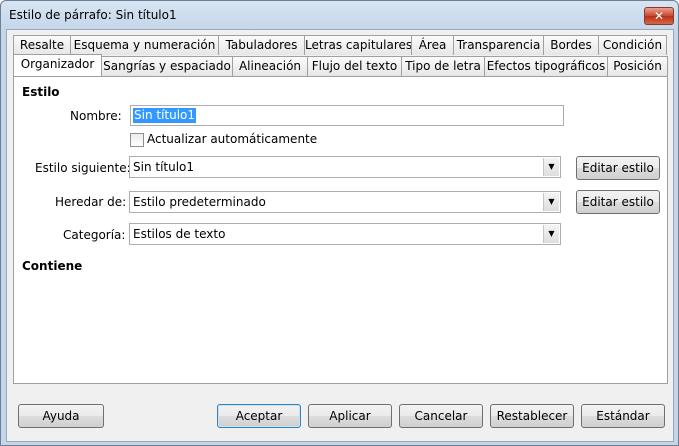 The width and height of the screenshot is (679, 446). What do you see at coordinates (339, 15) in the screenshot?
I see `title-bar: Estilo de párrafo: Sin título1 ✕` at bounding box center [339, 15].